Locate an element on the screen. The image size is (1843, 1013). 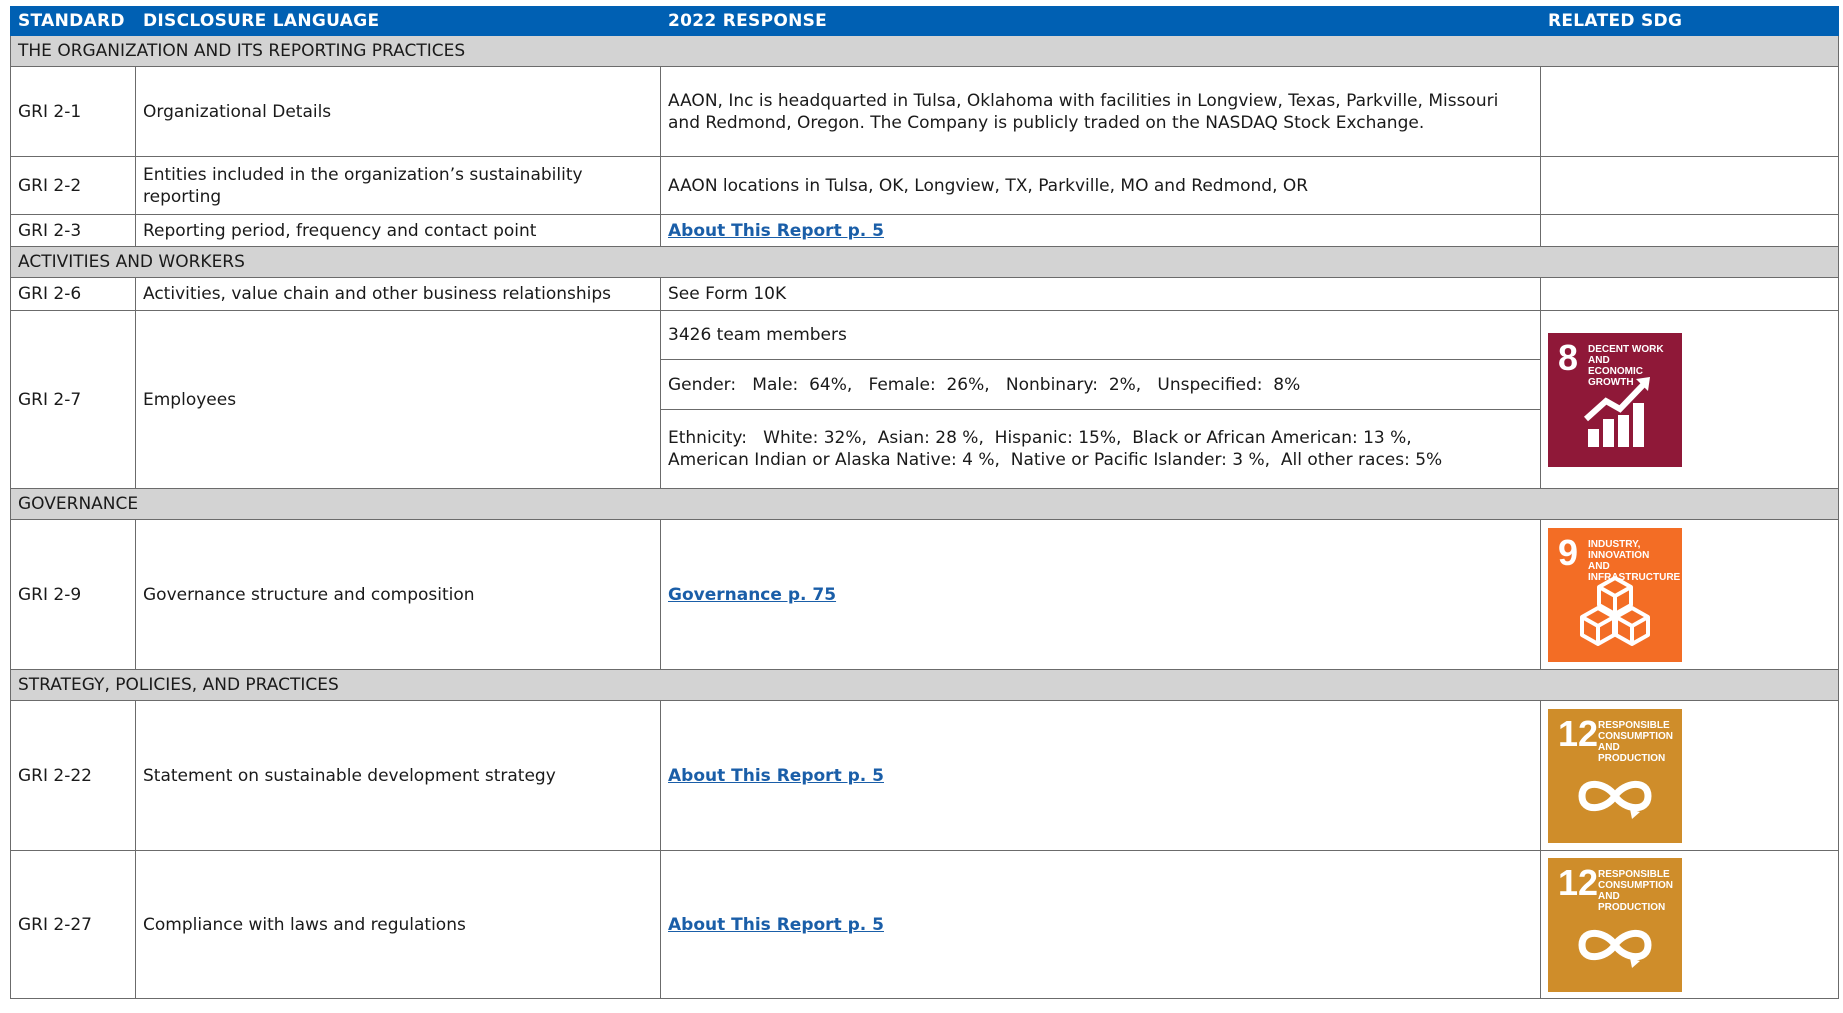
standard-cell: GRI 2-27 is located at coordinates (73, 924).